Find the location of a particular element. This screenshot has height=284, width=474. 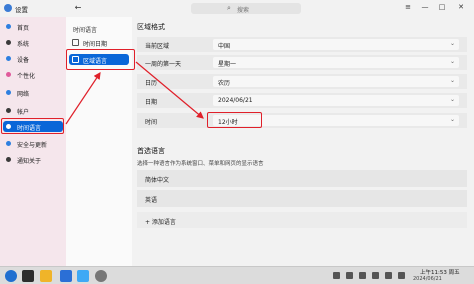

sidebar-item-label: 帐户 is located at coordinates (23, 112).